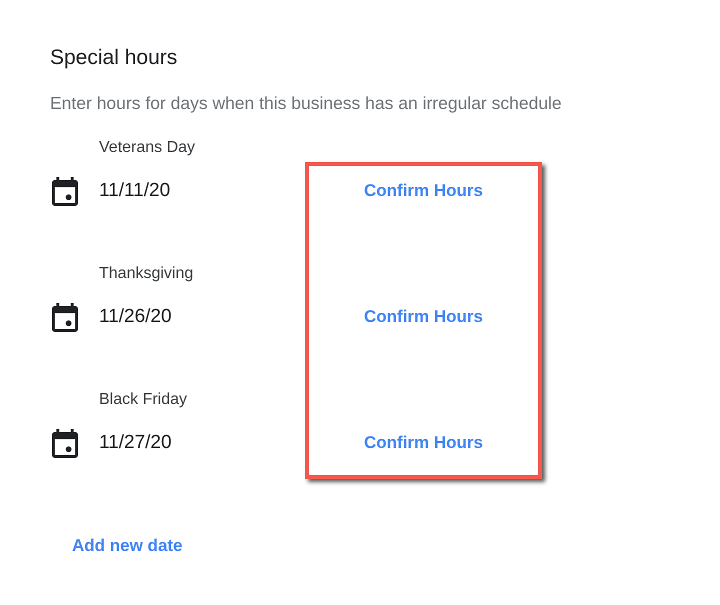 The width and height of the screenshot is (720, 605). I want to click on date-value: 11/26/20, so click(135, 317).